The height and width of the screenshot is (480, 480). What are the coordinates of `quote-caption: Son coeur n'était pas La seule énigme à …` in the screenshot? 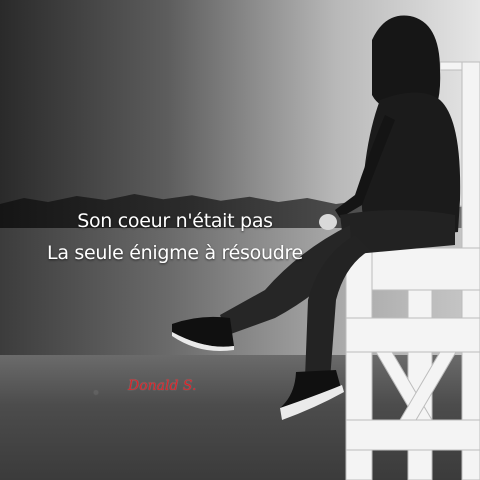 It's located at (175, 237).